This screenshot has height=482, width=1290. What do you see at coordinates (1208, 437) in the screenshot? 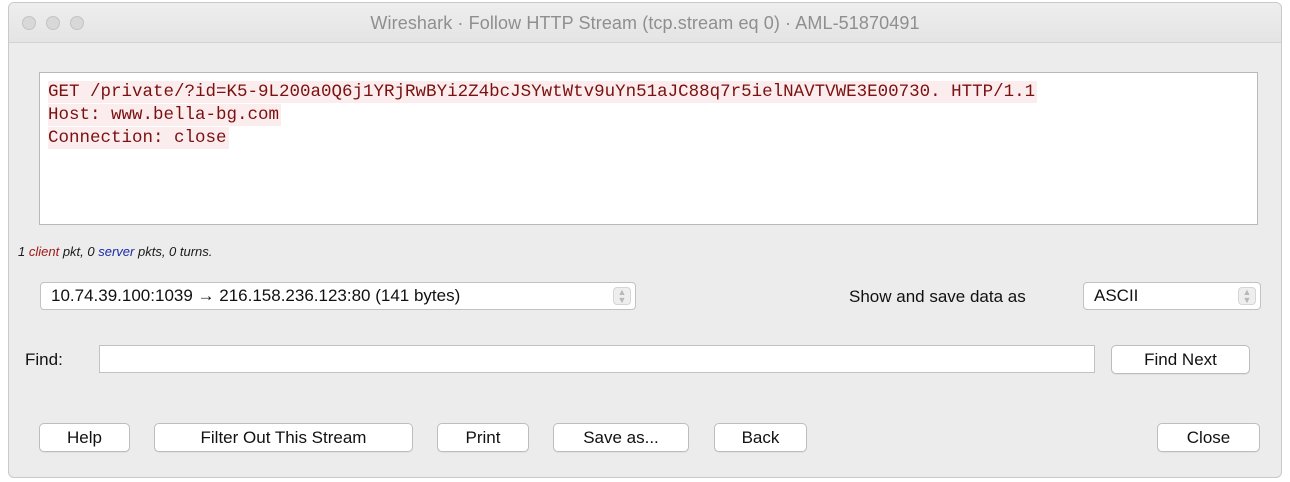
I see `close-button: Close` at bounding box center [1208, 437].